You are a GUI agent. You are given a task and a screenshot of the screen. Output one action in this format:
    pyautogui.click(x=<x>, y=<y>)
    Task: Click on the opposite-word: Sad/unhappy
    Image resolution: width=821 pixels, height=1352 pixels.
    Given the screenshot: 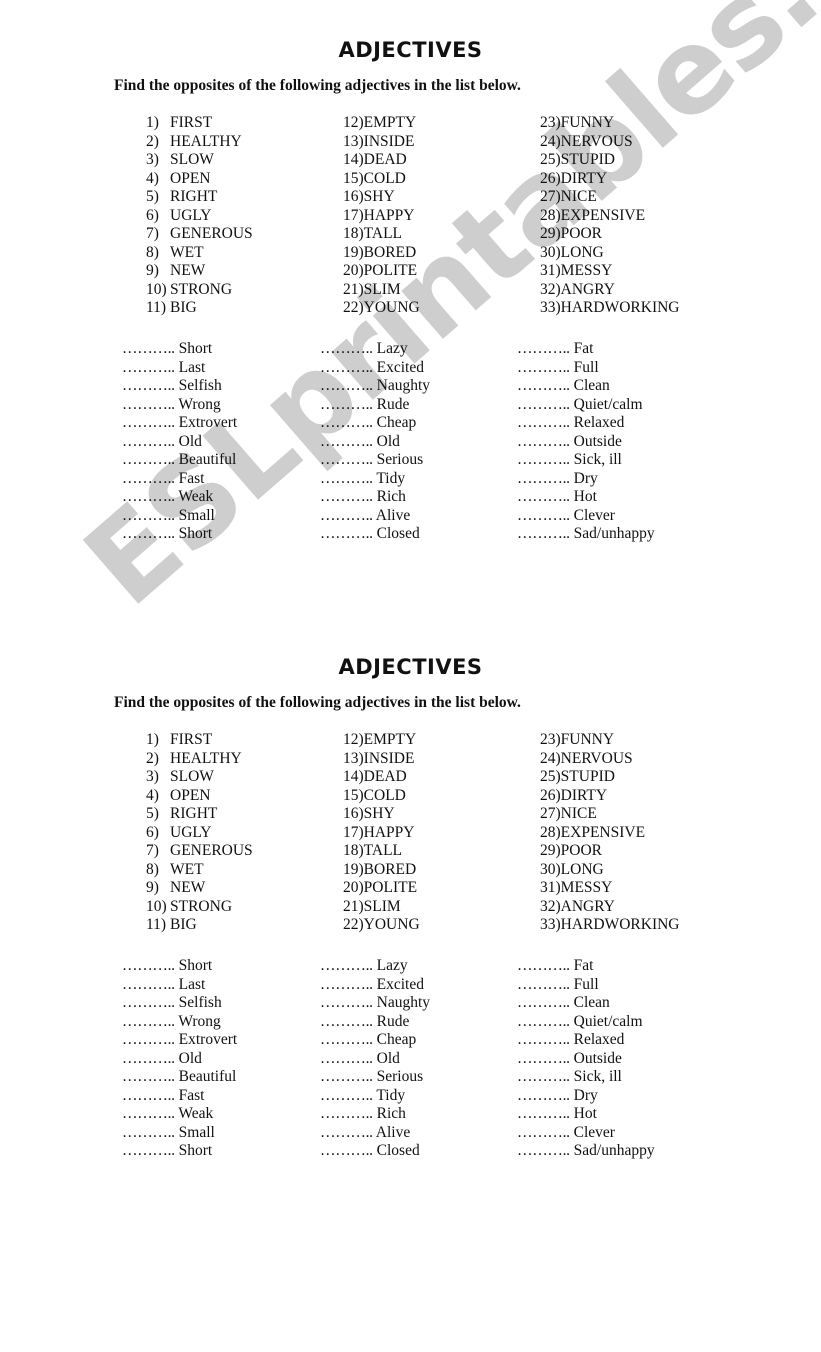 What is the action you would take?
    pyautogui.click(x=614, y=533)
    